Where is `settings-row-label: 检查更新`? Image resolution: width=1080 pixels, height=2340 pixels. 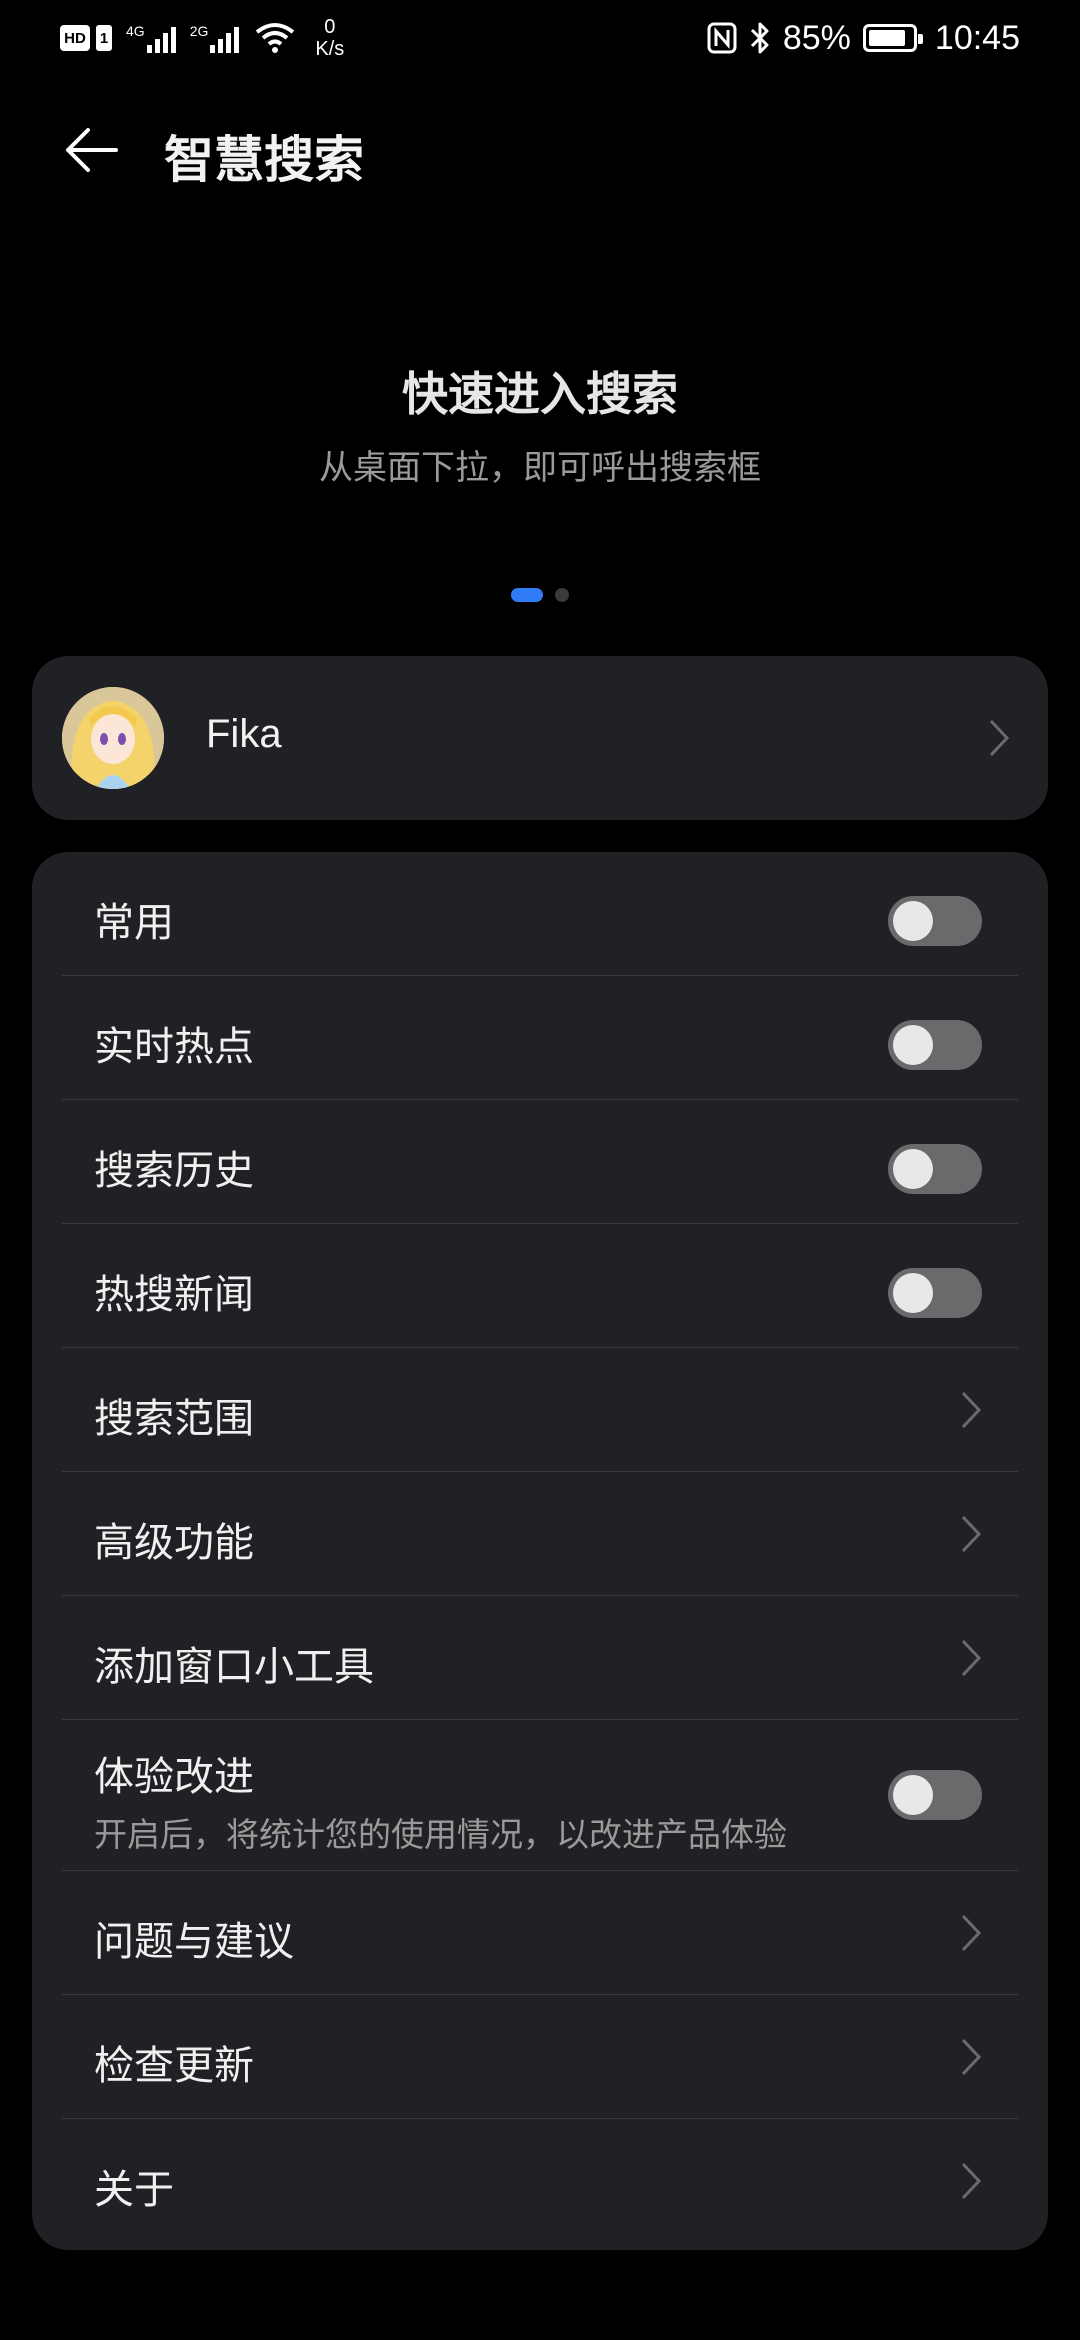
settings-row-label: 检查更新 is located at coordinates (174, 2066).